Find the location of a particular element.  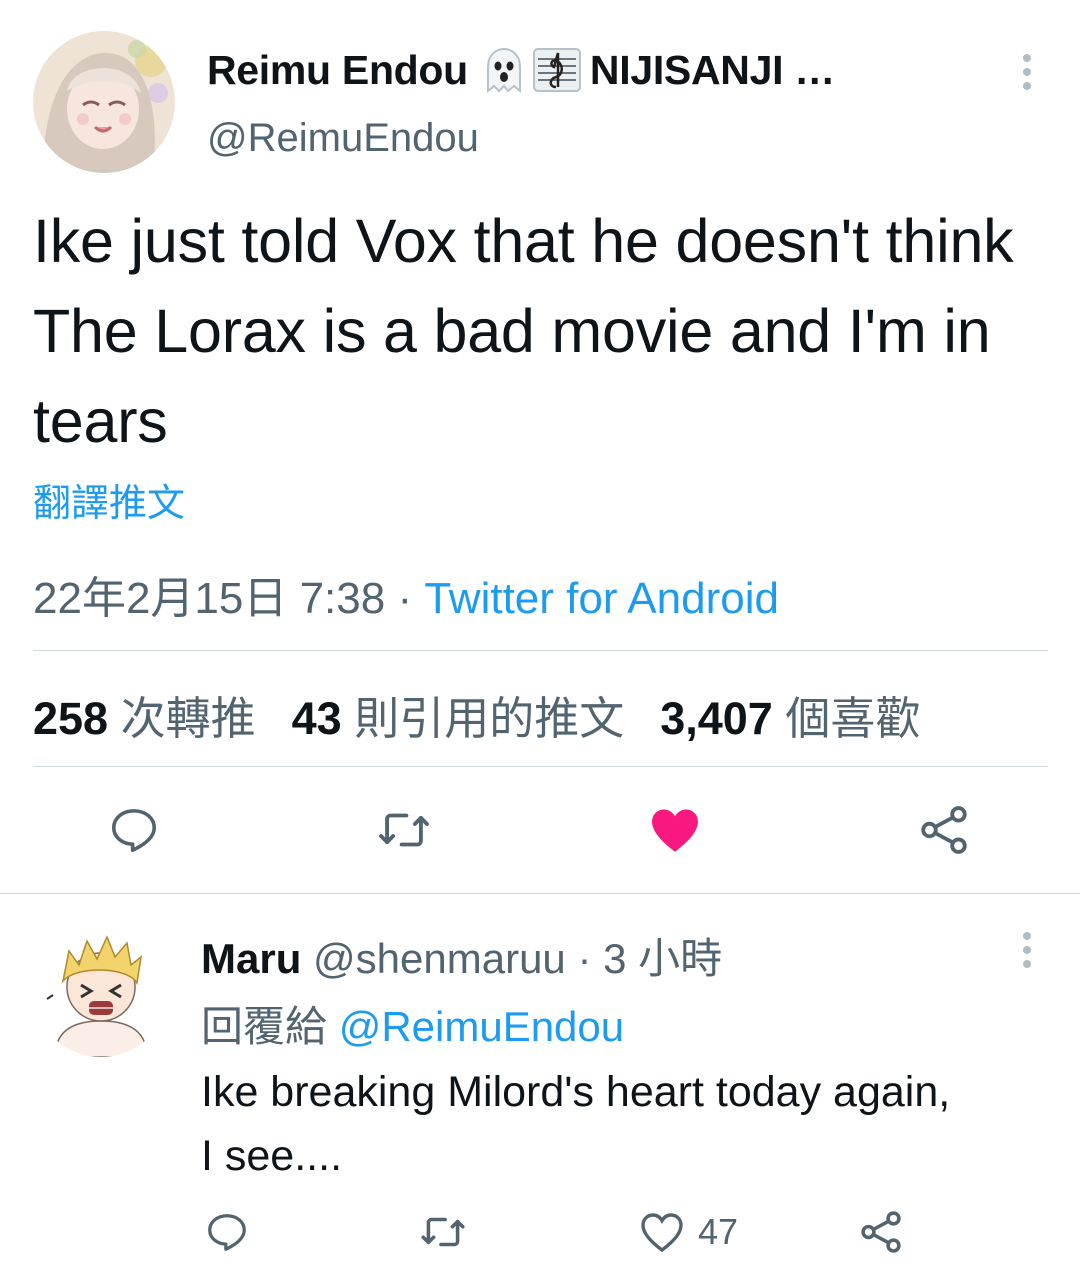

retweets-count: 258 is located at coordinates (71, 718).